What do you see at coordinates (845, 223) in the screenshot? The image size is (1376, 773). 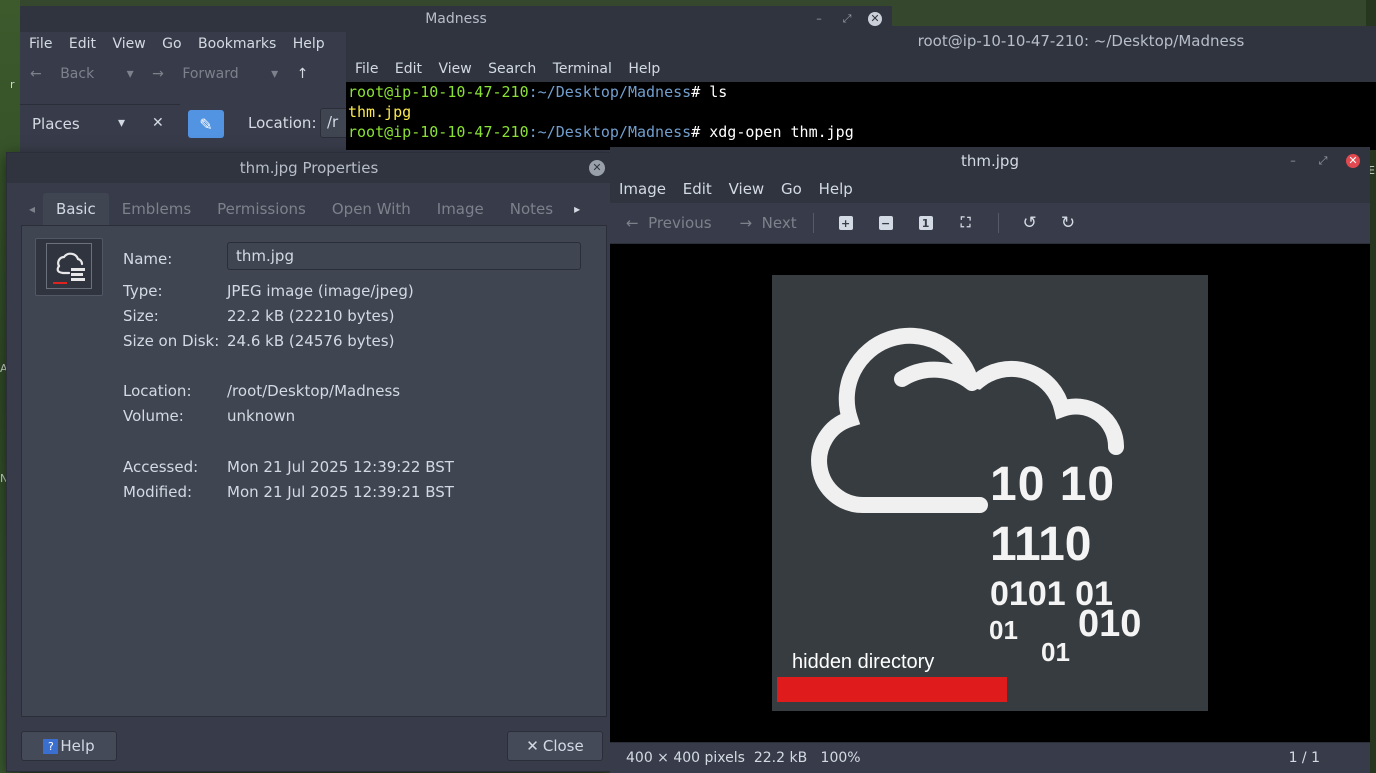 I see `zoom-in-icon: +` at bounding box center [845, 223].